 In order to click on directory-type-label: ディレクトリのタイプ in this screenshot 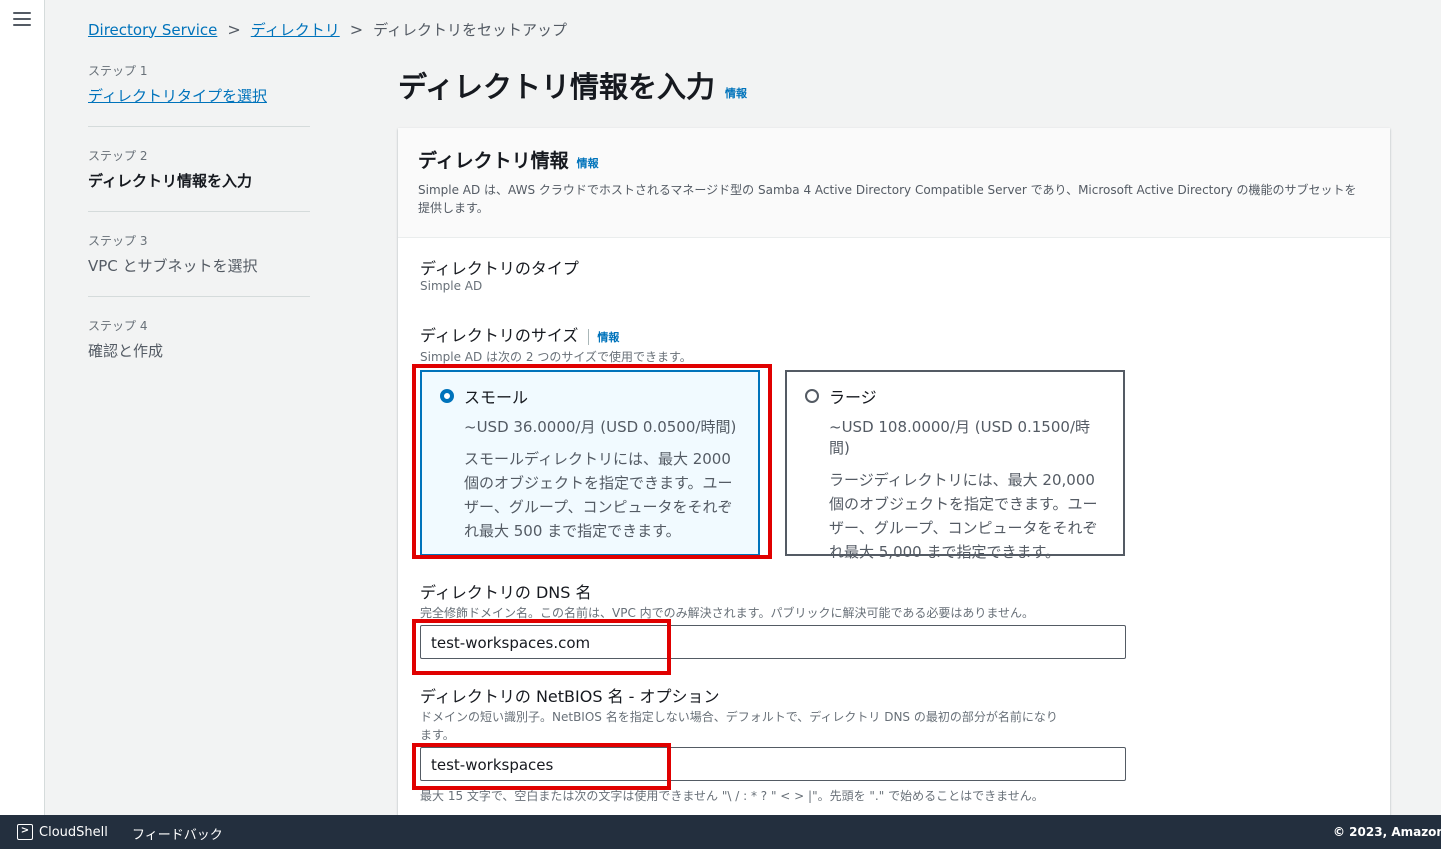, I will do `click(499, 267)`.